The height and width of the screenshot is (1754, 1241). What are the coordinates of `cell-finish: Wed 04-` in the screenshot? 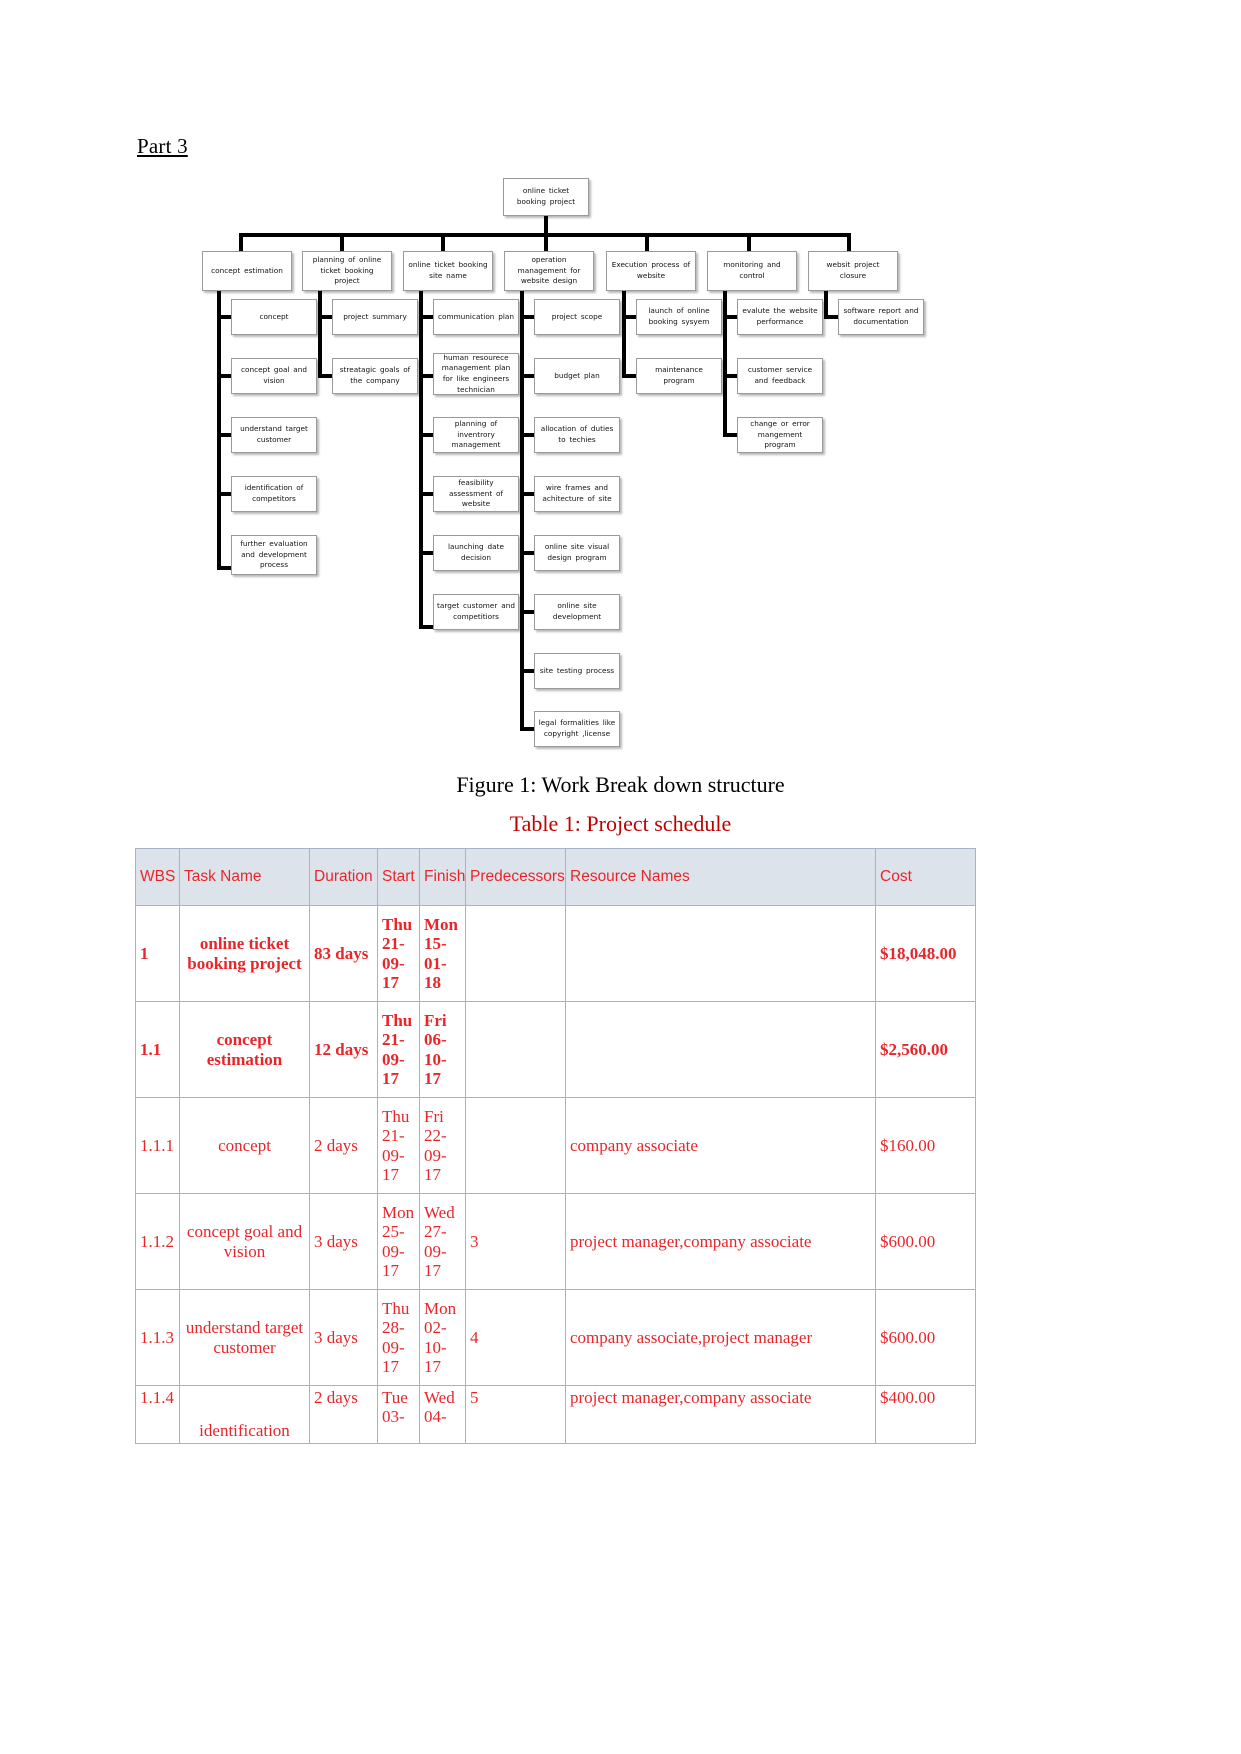 It's located at (442, 1414).